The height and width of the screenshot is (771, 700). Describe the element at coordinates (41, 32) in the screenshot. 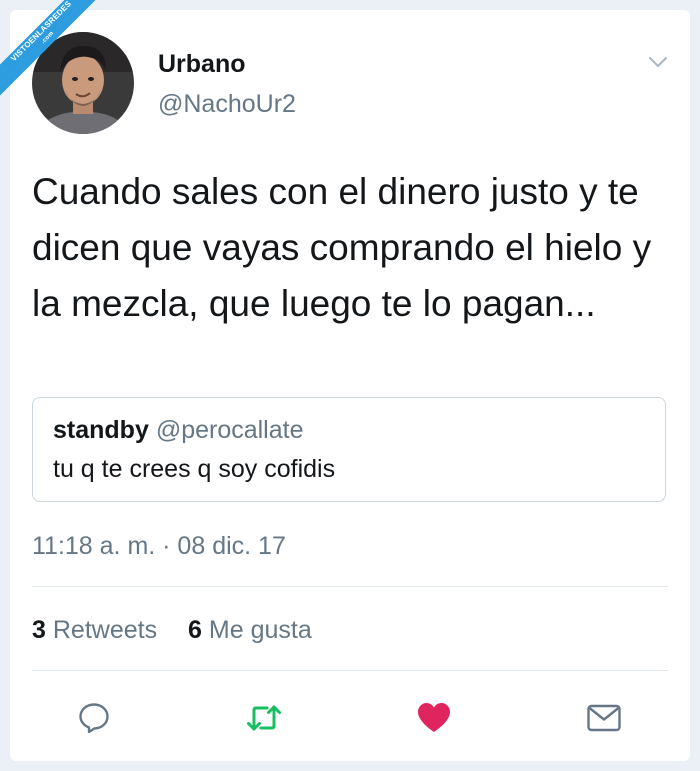

I see `watermark-line1: VISTOENLASREDES` at that location.